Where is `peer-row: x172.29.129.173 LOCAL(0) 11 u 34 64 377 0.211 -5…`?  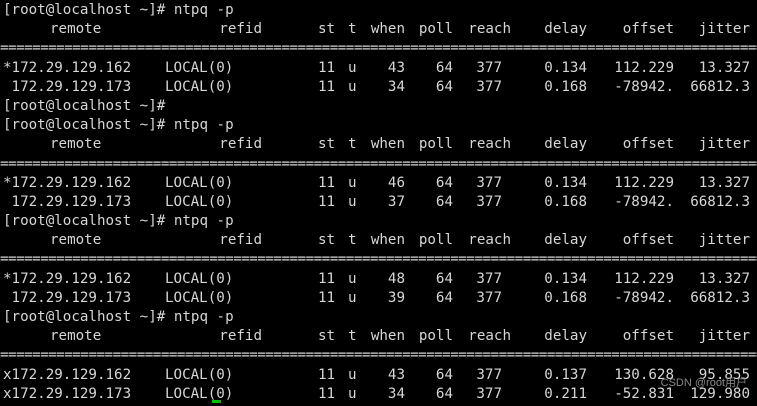 peer-row: x172.29.129.173 LOCAL(0) 11 u 34 64 377 0.211 -5… is located at coordinates (378, 394).